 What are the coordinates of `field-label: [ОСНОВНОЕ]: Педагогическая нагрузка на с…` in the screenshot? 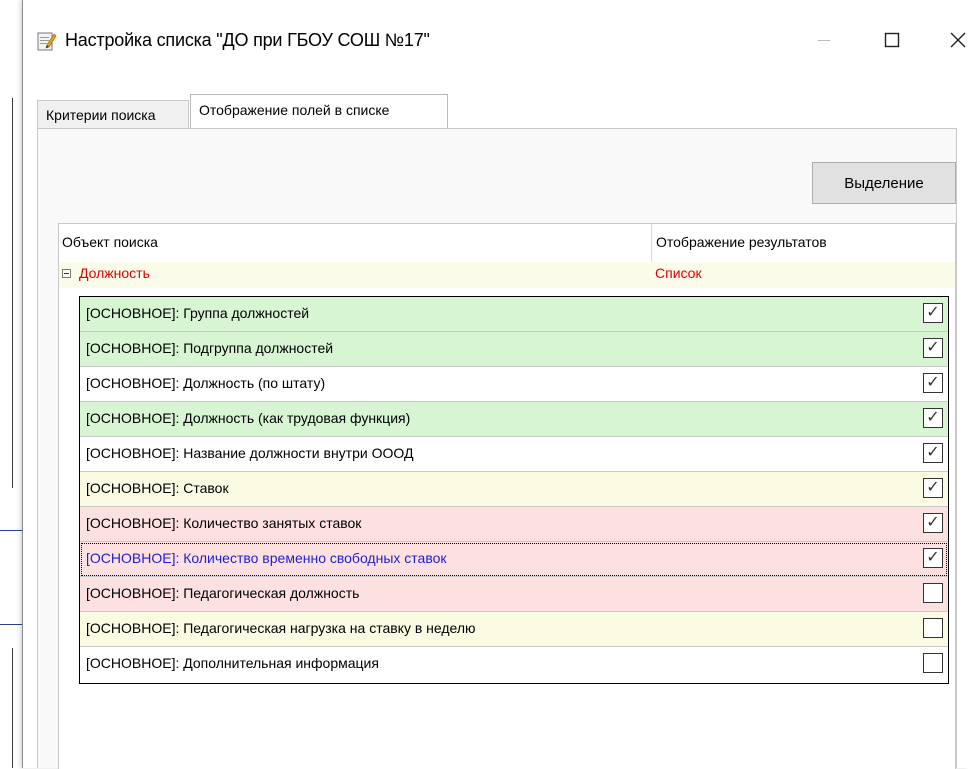 It's located at (281, 628).